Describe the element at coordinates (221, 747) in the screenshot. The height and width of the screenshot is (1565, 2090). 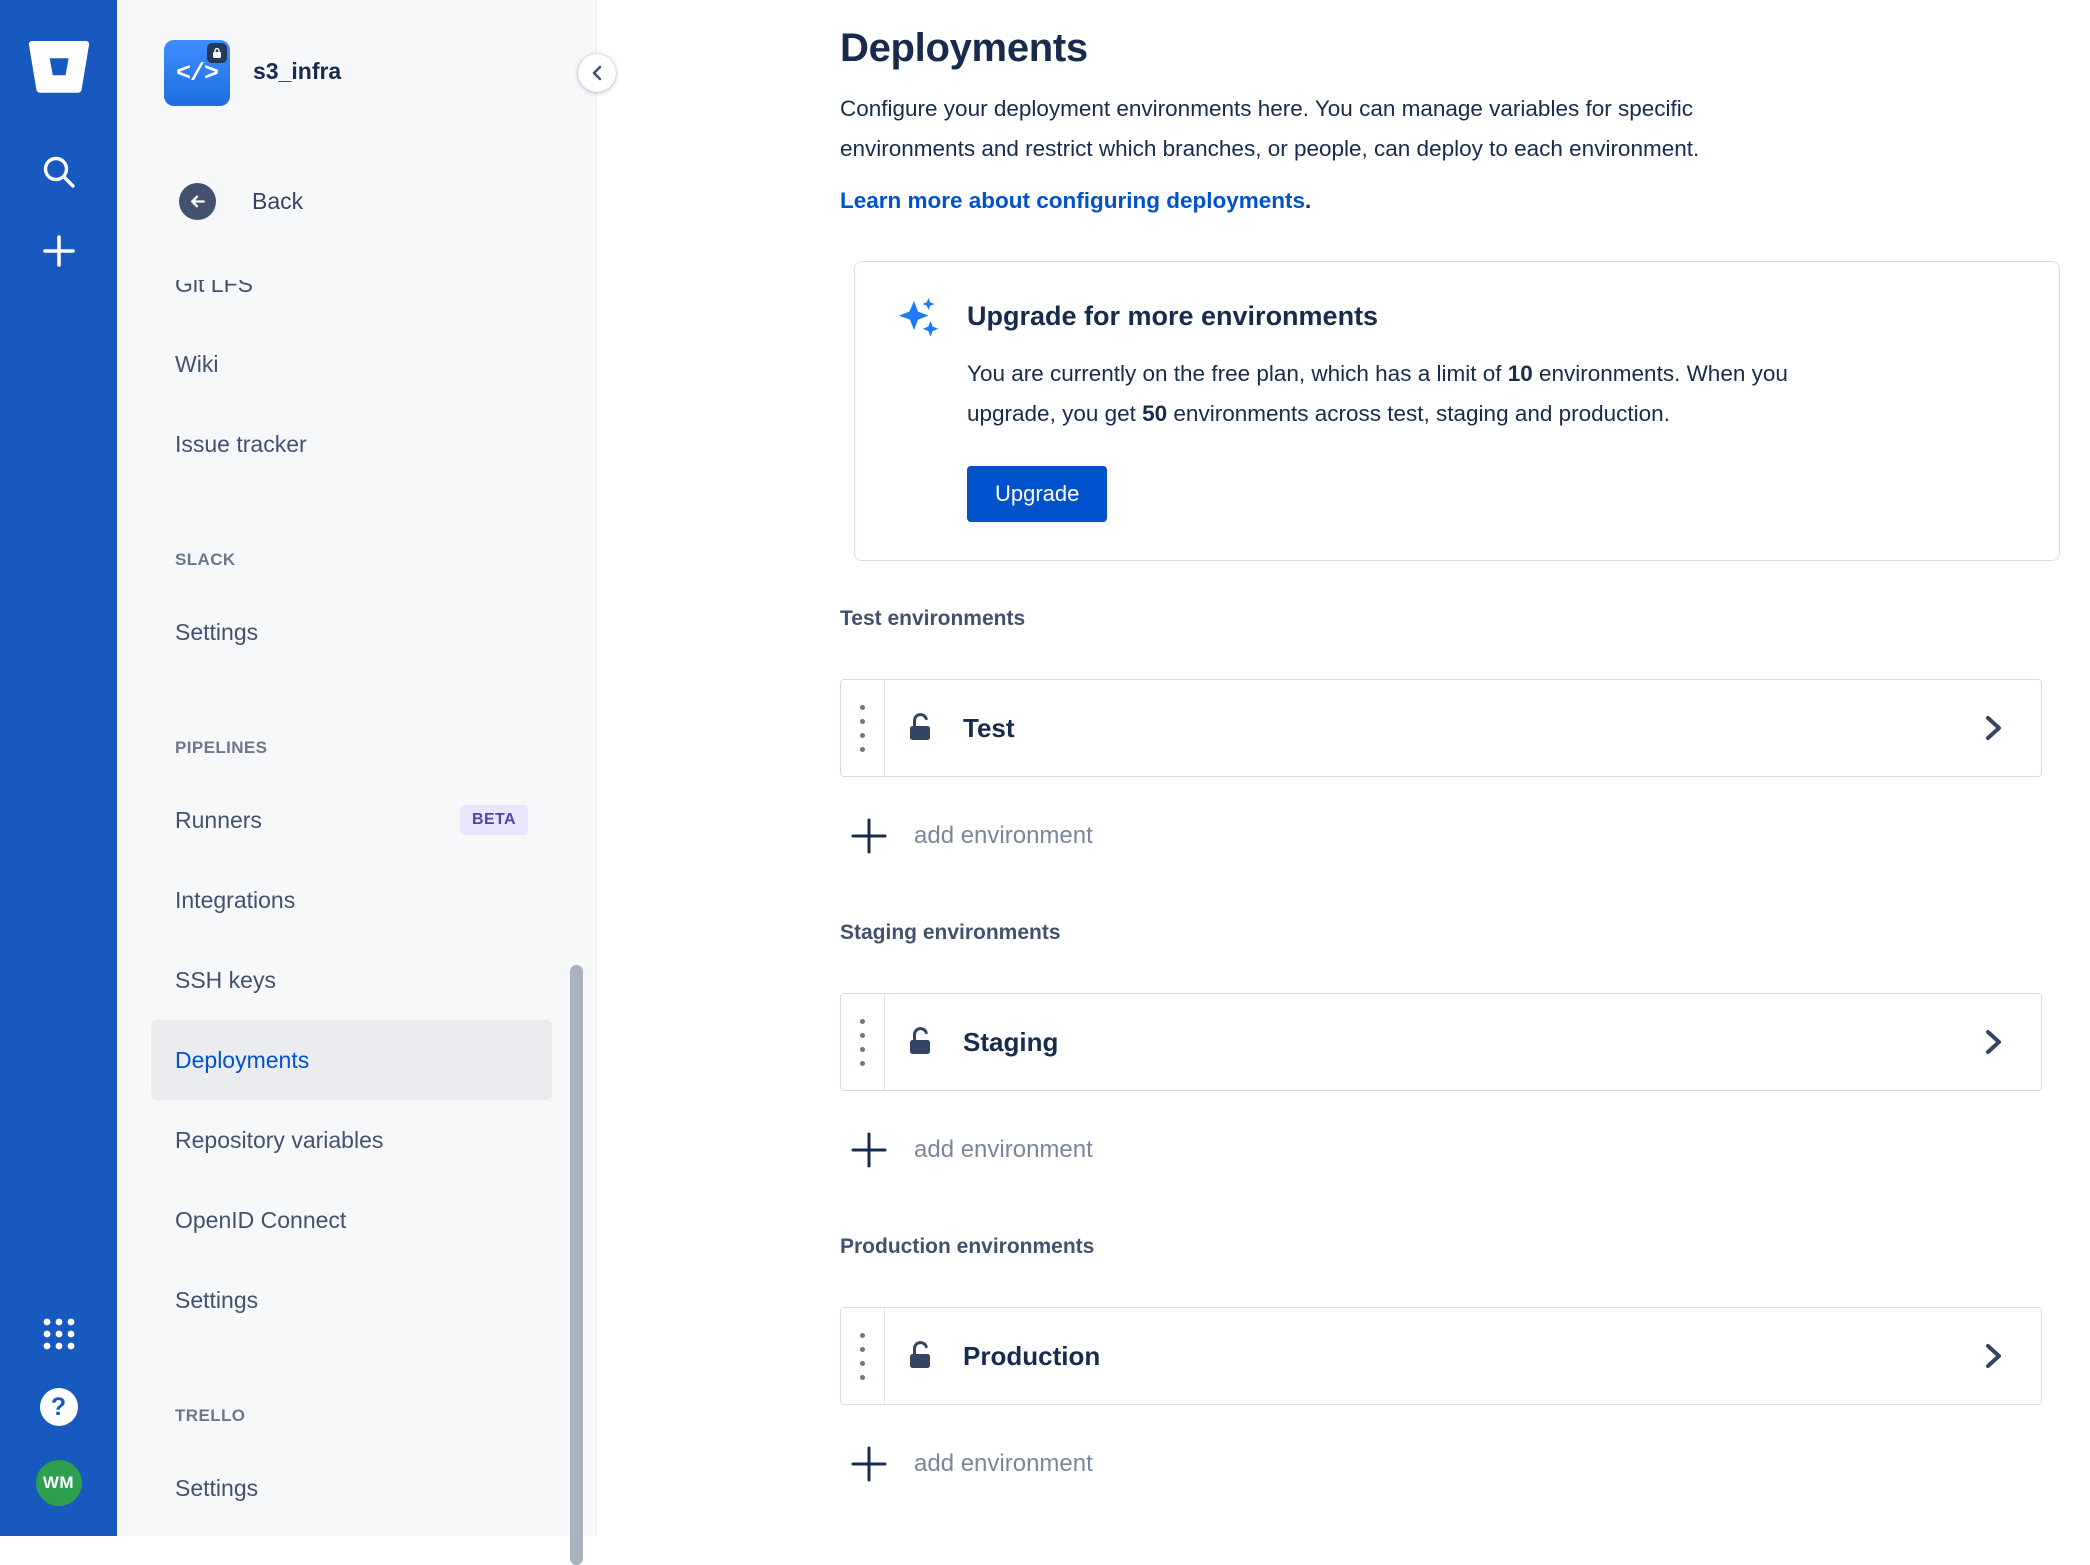
I see `sidebar-section-pipelines: PIPELINES` at that location.